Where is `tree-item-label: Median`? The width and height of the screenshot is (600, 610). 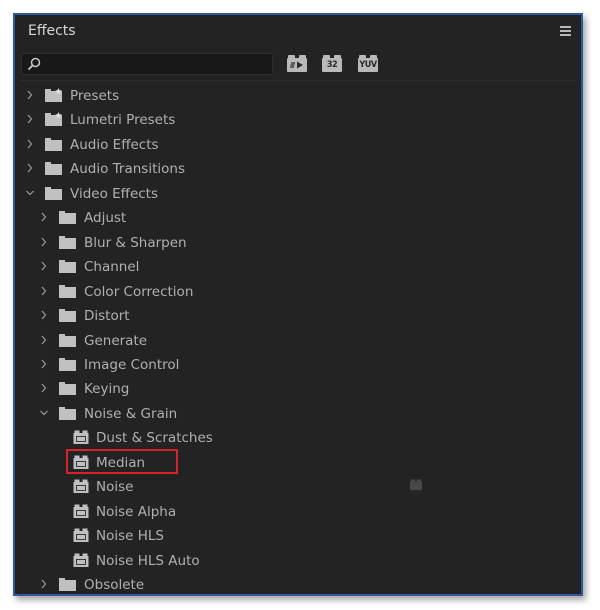 tree-item-label: Median is located at coordinates (121, 462).